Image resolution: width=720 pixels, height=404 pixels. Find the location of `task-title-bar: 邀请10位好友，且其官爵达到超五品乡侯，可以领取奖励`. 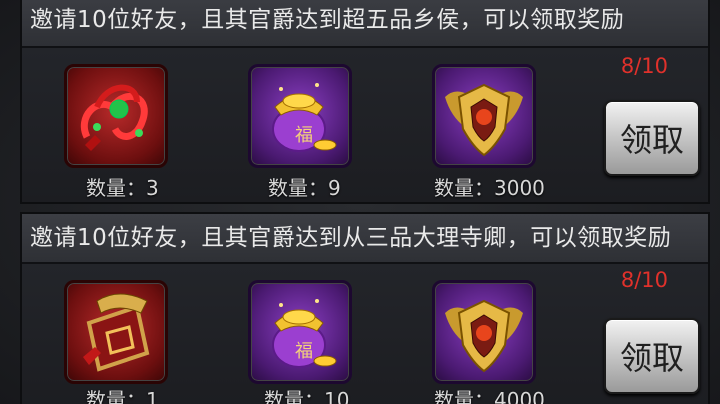

task-title-bar: 邀请10位好友，且其官爵达到超五品乡侯，可以领取奖励 is located at coordinates (365, 24).